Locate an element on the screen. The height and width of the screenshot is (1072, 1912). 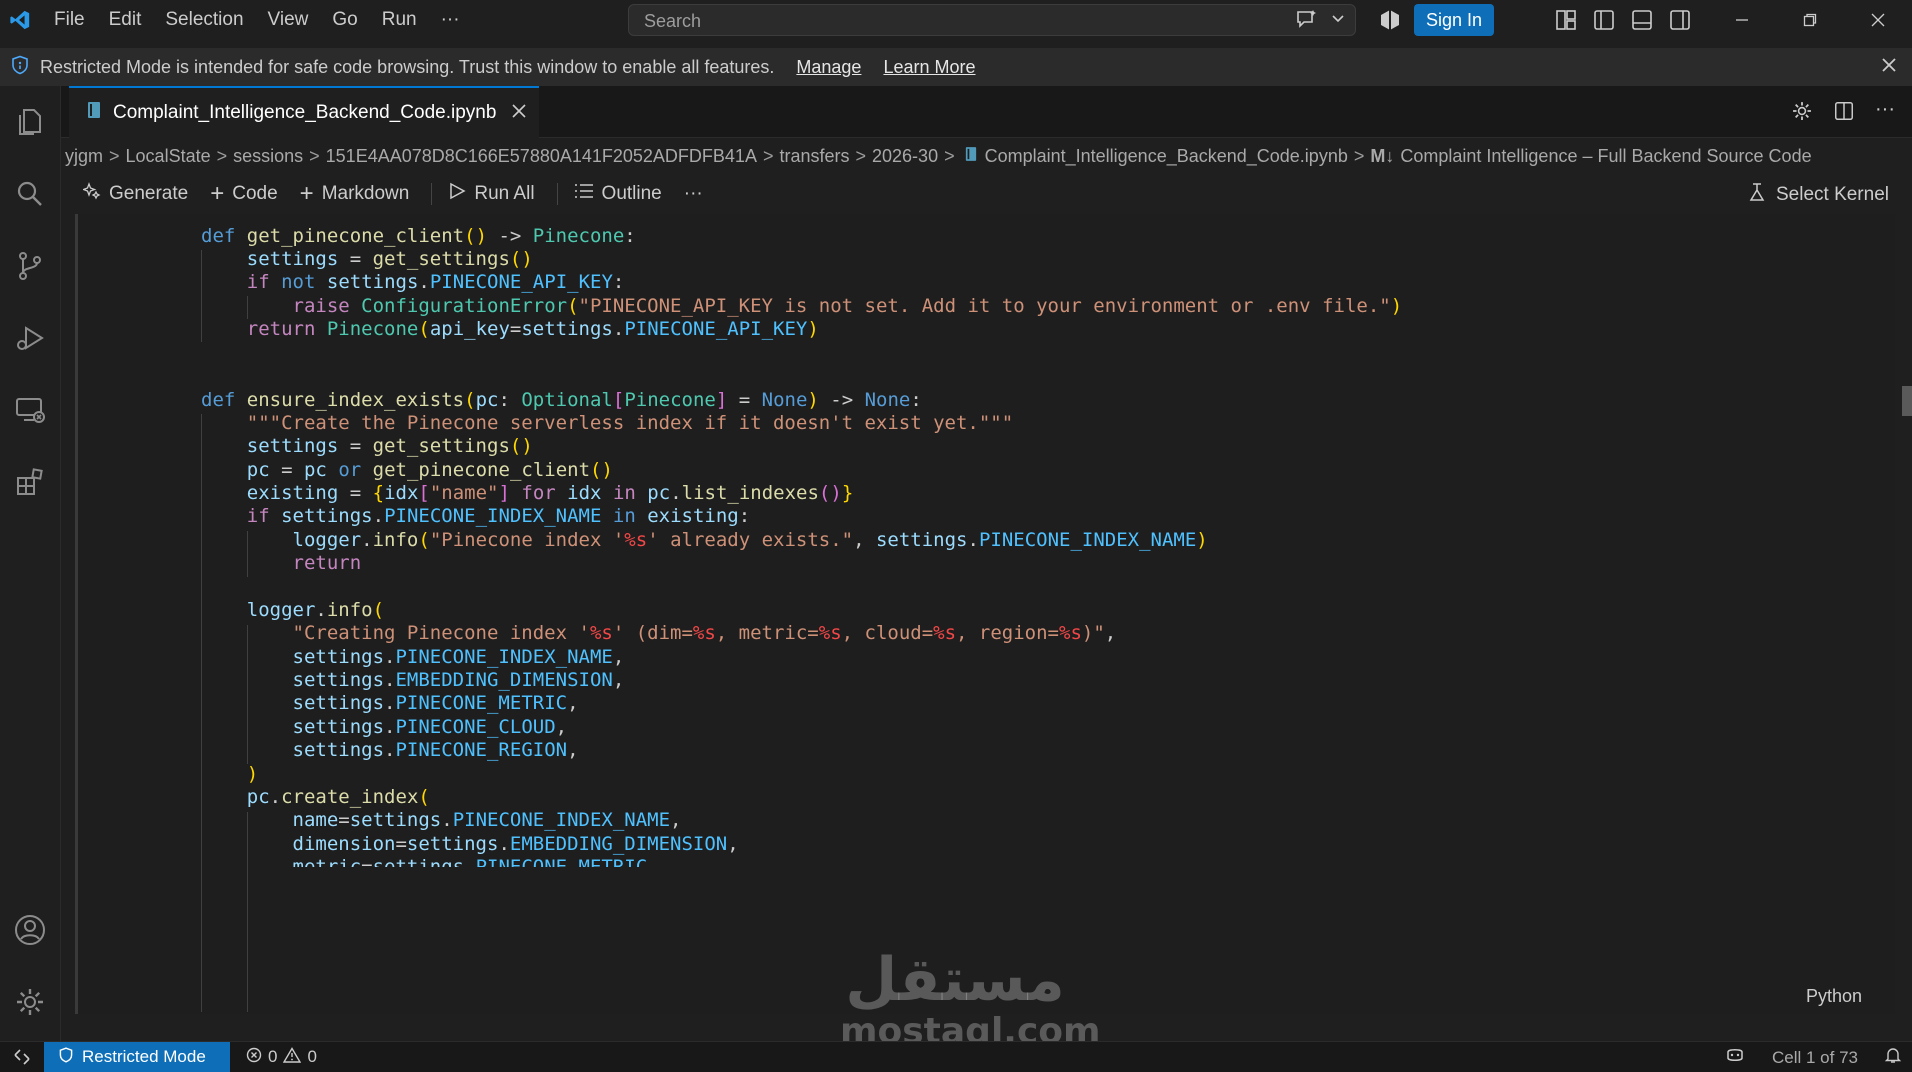
accounts-icon is located at coordinates (30, 930).